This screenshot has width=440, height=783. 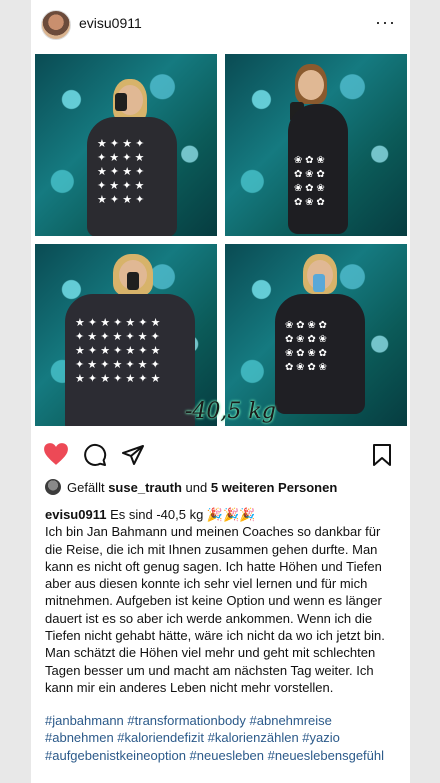 What do you see at coordinates (183, 514) in the screenshot?
I see `caption-first-line: Es sind -40,5 kg 🎉🎉🎉` at bounding box center [183, 514].